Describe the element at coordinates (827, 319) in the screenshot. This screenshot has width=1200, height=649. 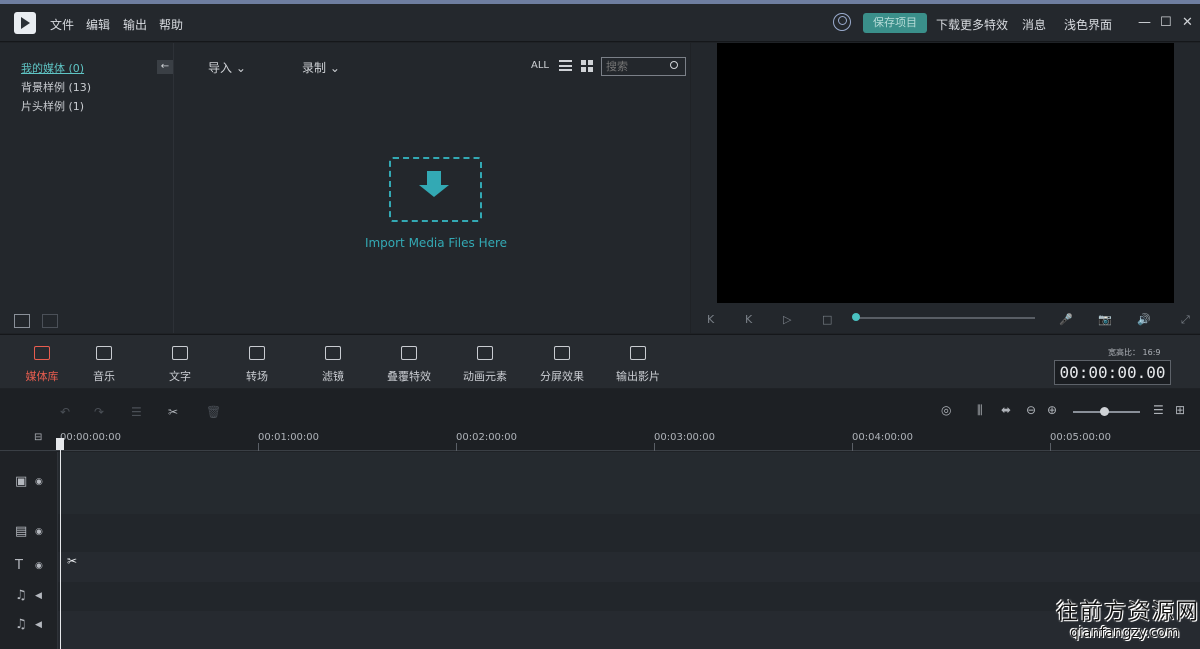
I see `stop-button: □` at that location.